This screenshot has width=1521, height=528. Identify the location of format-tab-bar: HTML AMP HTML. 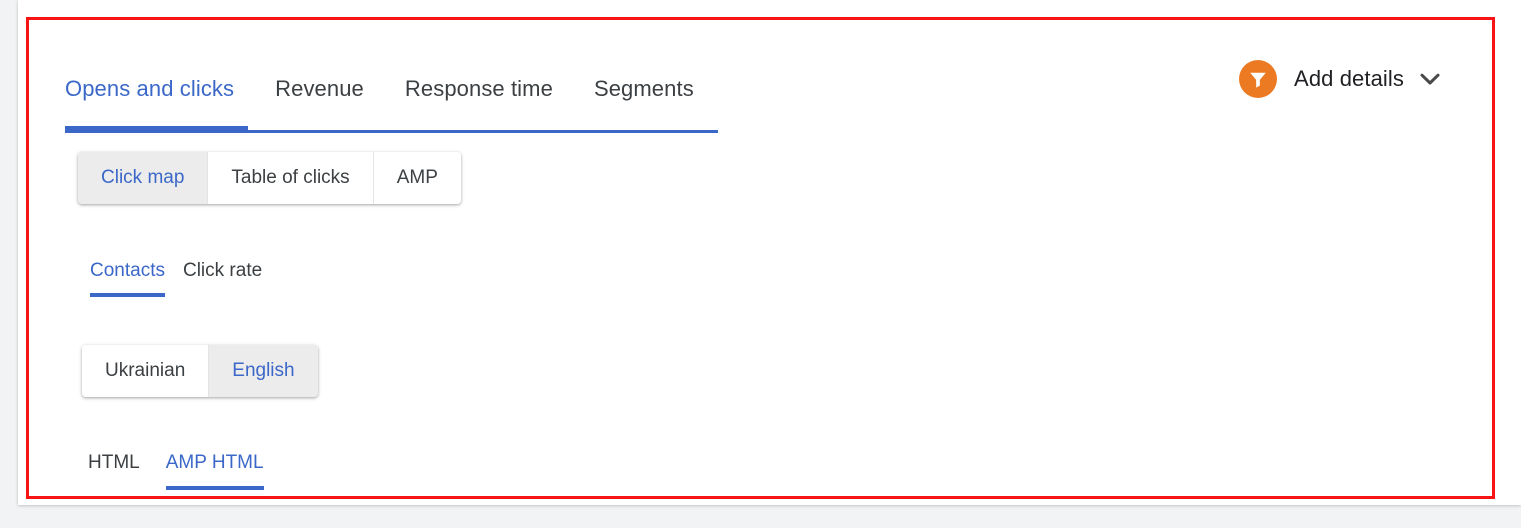
(176, 471).